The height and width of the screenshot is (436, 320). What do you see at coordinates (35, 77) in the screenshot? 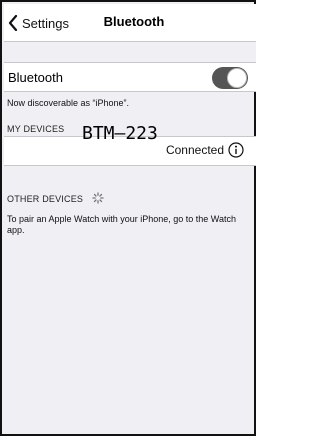
I see `bluetooth-label: Bluetooth` at bounding box center [35, 77].